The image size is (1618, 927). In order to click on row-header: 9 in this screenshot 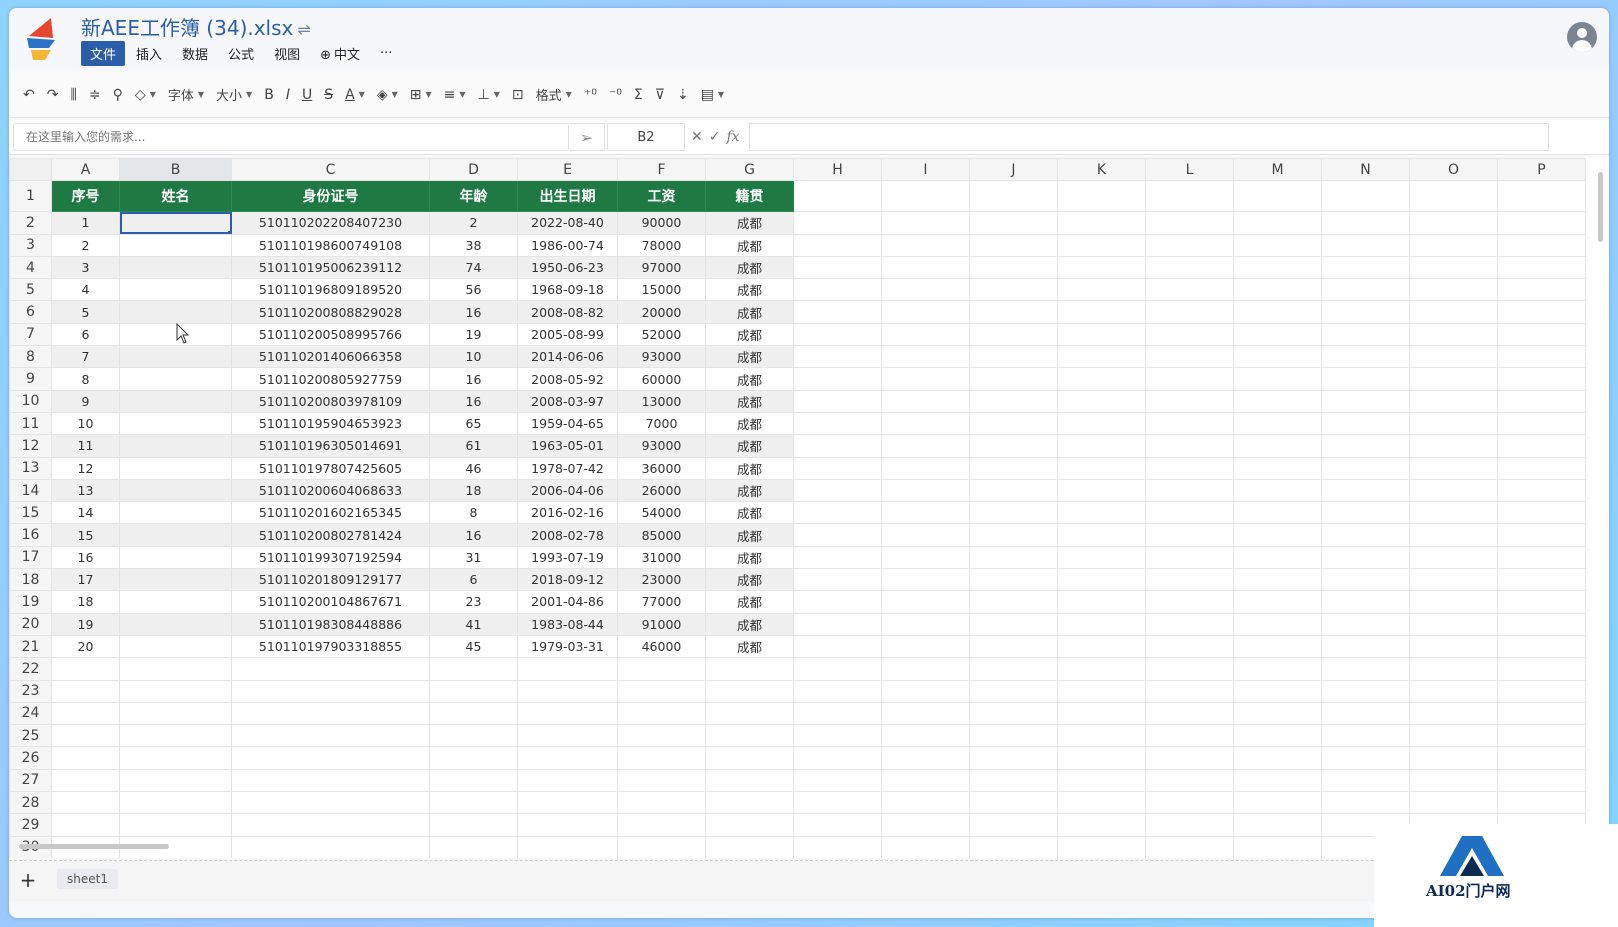, I will do `click(30, 379)`.